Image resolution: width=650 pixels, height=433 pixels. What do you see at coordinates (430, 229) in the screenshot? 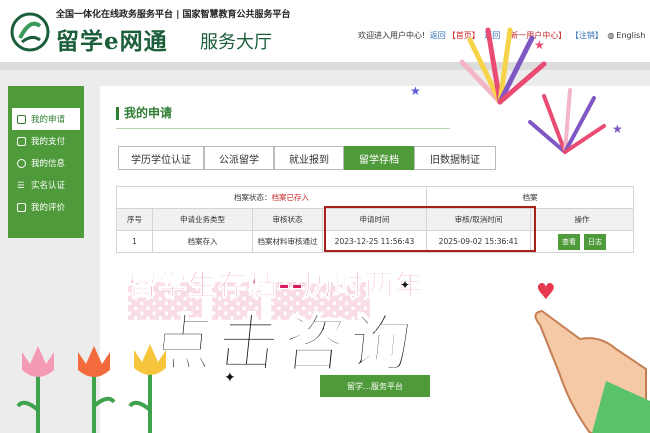
I see `highlight-box` at bounding box center [430, 229].